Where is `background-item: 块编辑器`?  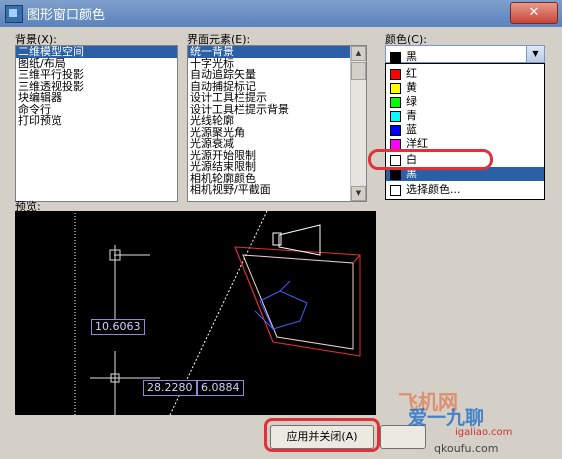 background-item: 块编辑器 is located at coordinates (96, 98).